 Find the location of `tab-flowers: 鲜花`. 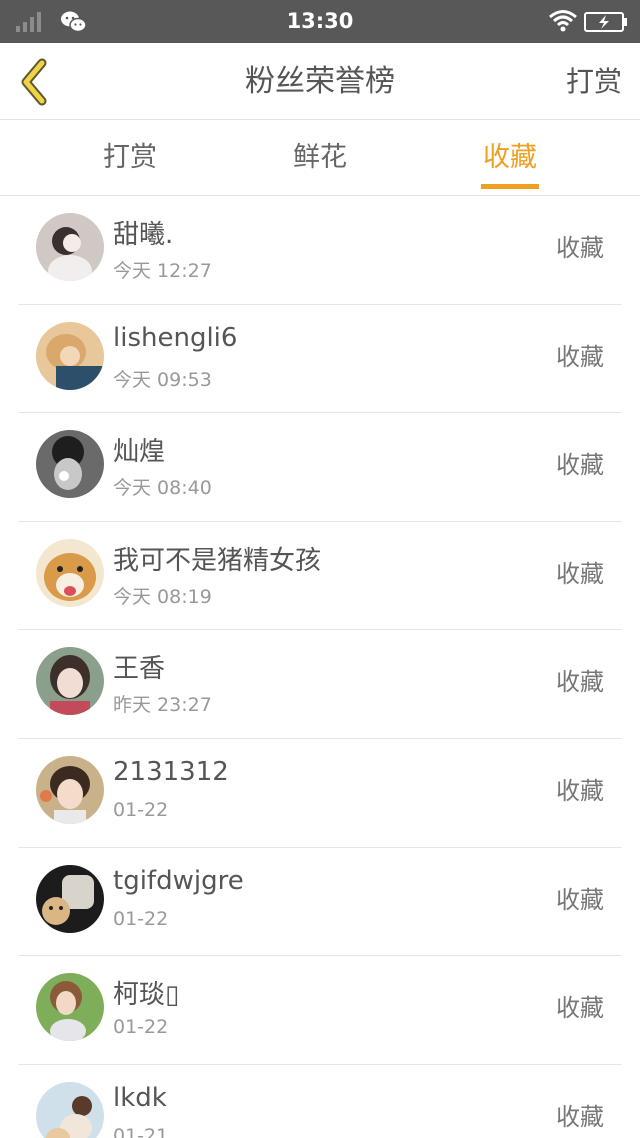

tab-flowers: 鲜花 is located at coordinates (320, 158).